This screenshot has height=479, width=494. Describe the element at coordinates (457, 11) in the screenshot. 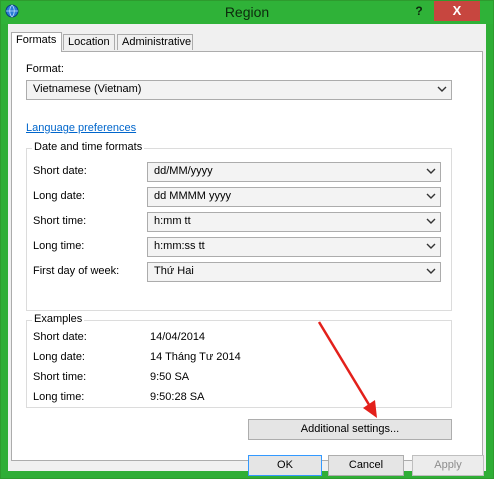

I see `close-button: X` at that location.